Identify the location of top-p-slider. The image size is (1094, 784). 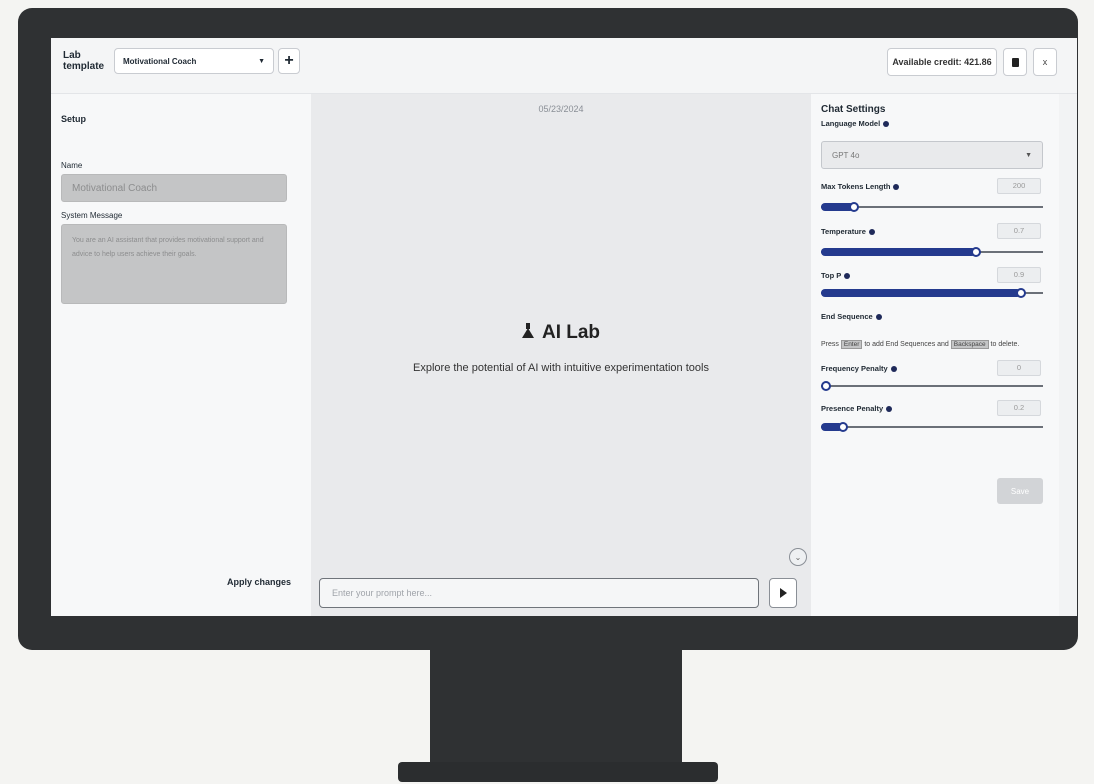
(932, 293).